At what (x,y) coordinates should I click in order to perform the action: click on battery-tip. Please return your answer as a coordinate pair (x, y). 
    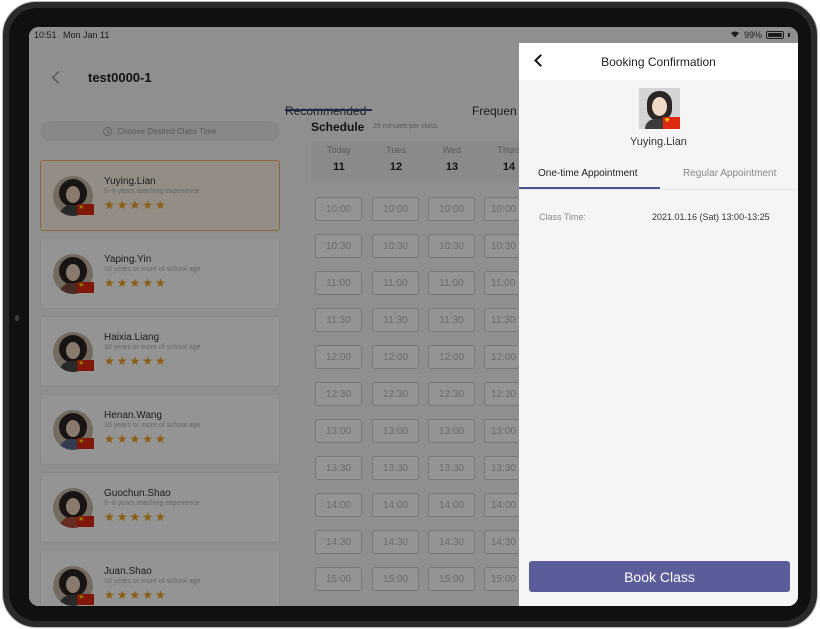
    Looking at the image, I should click on (789, 35).